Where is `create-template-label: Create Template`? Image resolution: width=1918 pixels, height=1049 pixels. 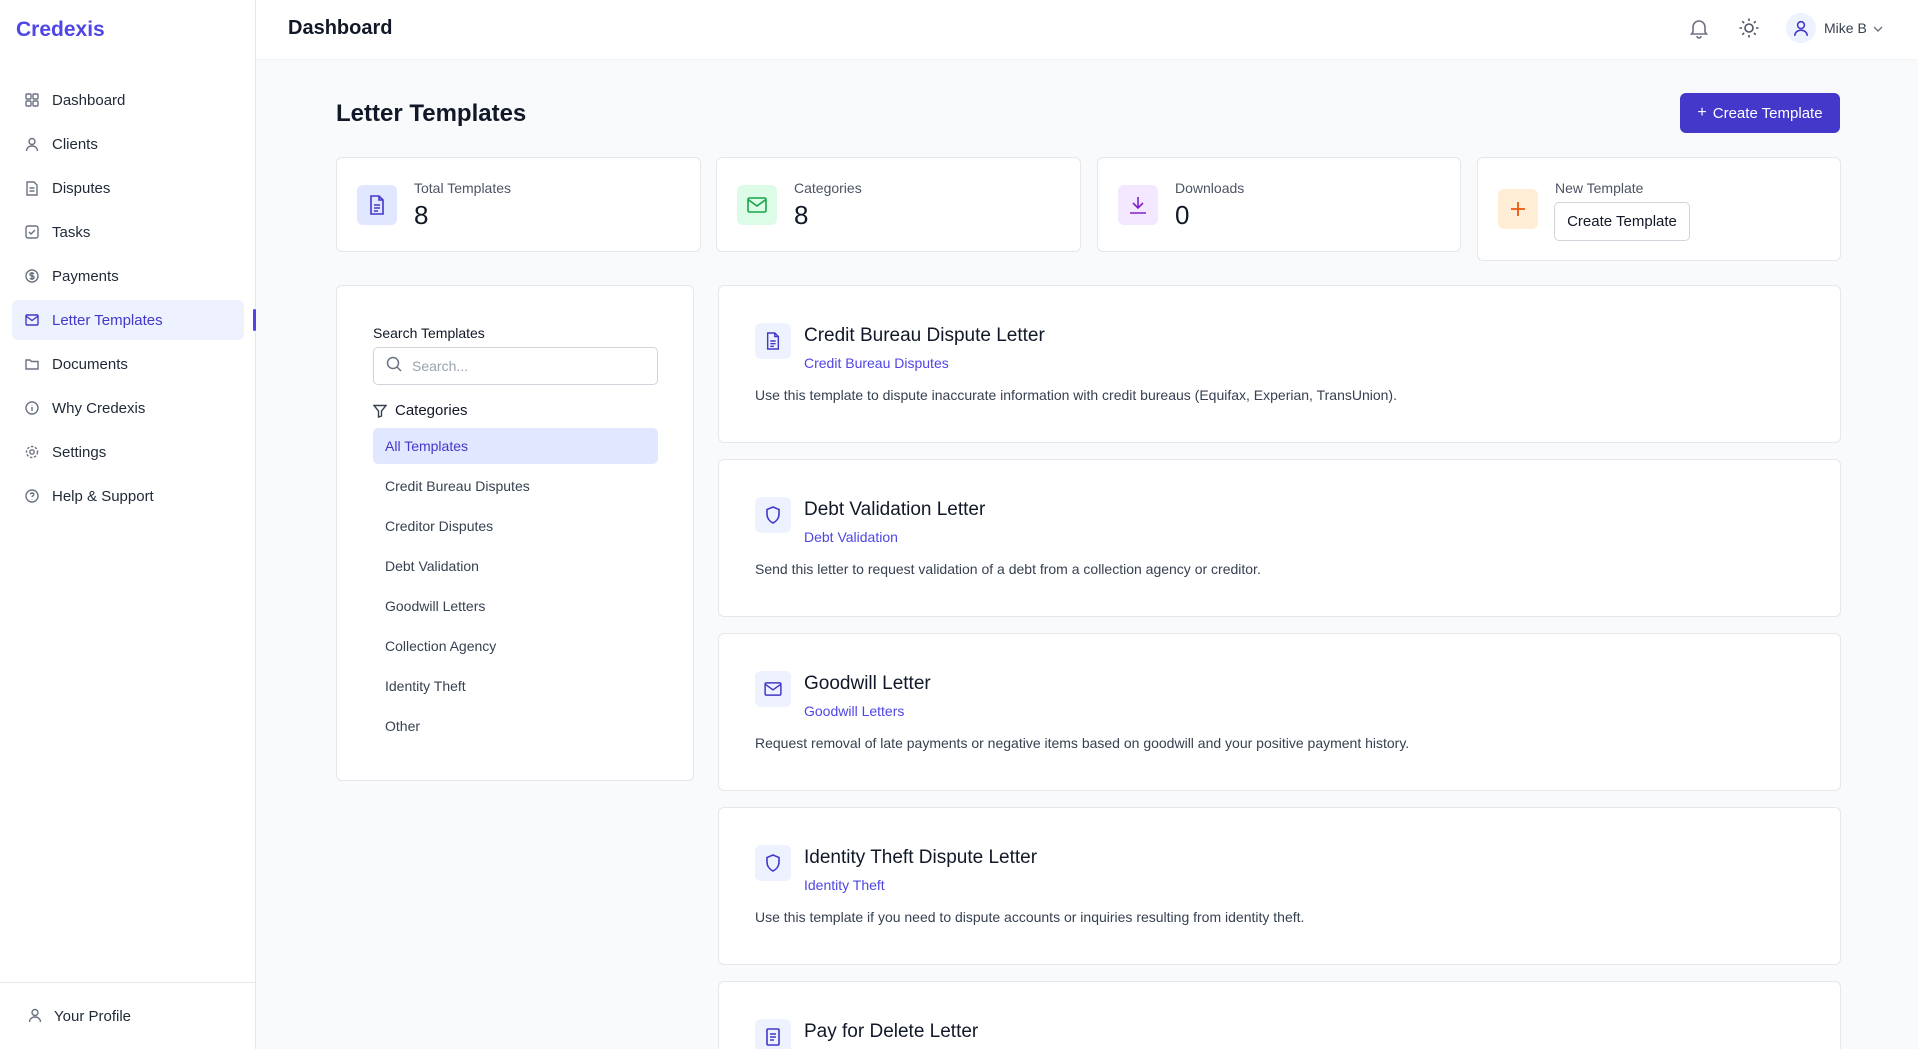
create-template-label: Create Template is located at coordinates (1767, 113).